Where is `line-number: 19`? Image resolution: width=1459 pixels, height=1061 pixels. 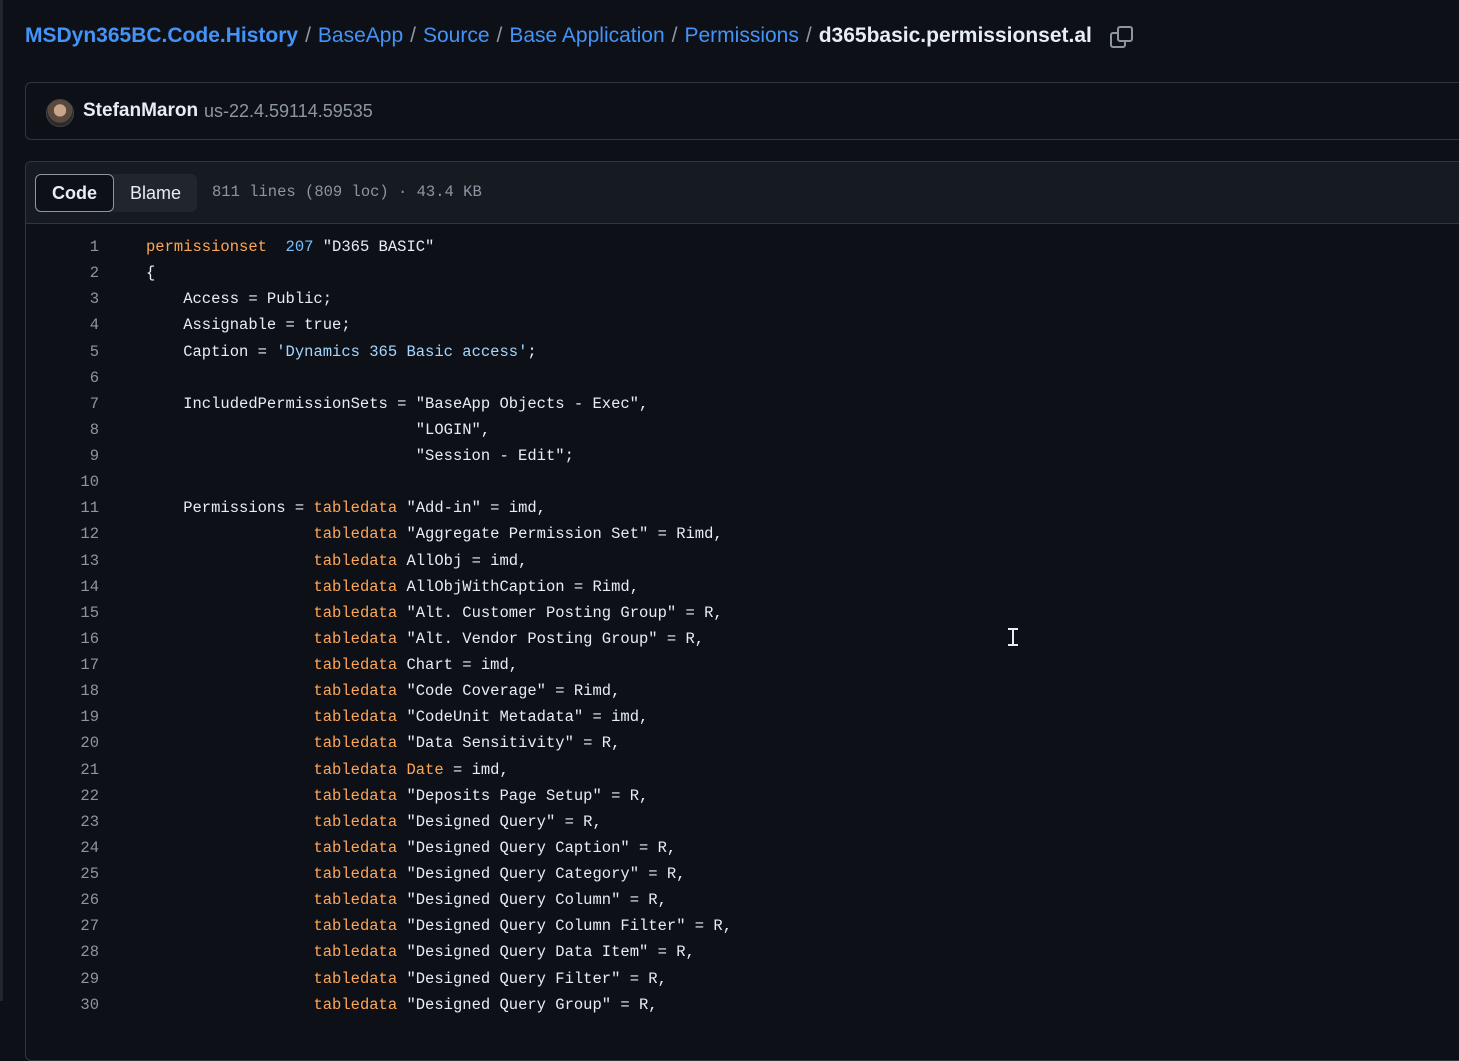
line-number: 19 is located at coordinates (62, 717).